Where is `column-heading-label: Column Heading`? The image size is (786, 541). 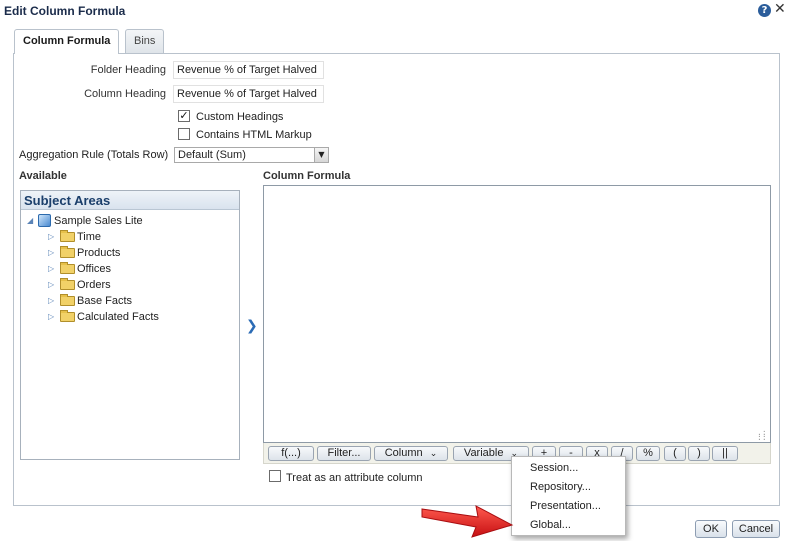
column-heading-label: Column Heading is located at coordinates (125, 94).